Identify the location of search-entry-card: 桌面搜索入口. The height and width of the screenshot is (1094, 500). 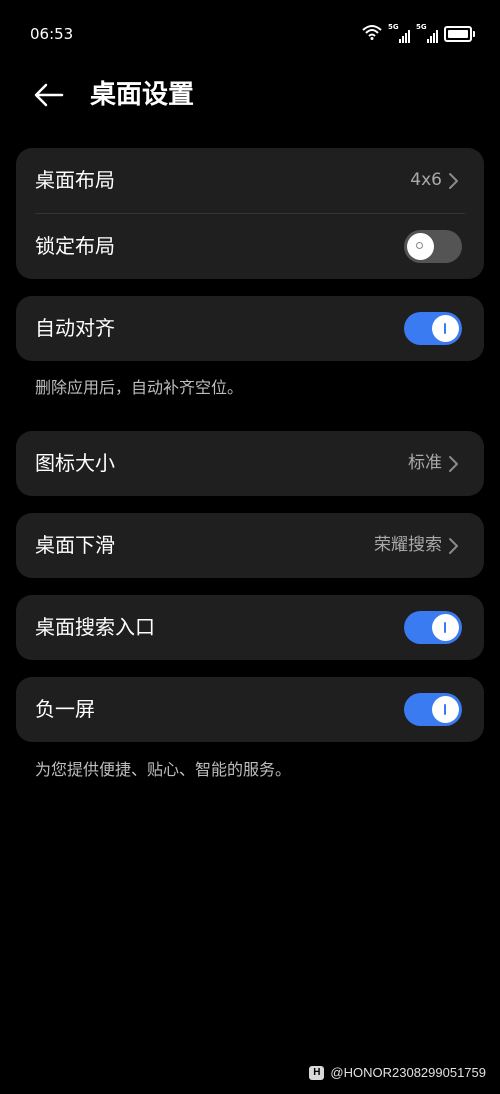
(250, 627).